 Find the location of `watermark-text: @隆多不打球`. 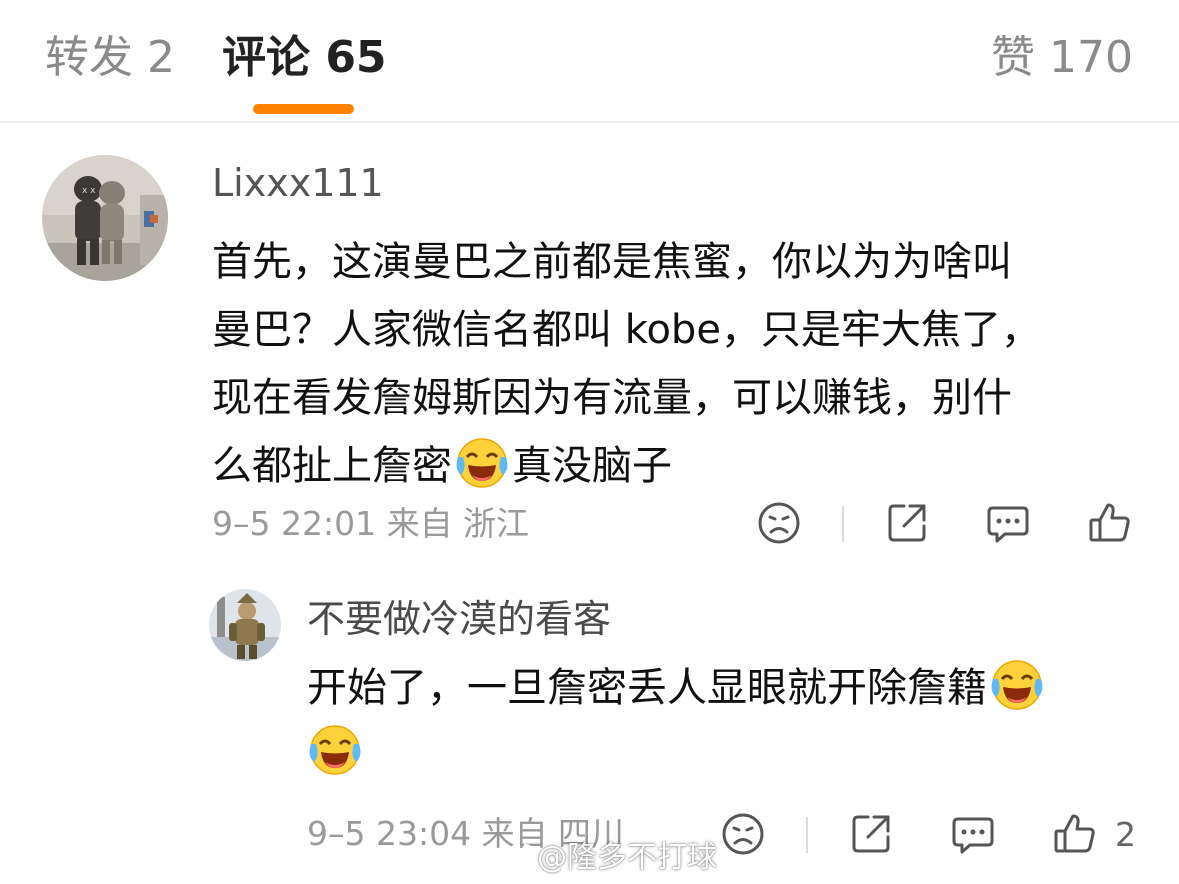

watermark-text: @隆多不打球 is located at coordinates (627, 857).